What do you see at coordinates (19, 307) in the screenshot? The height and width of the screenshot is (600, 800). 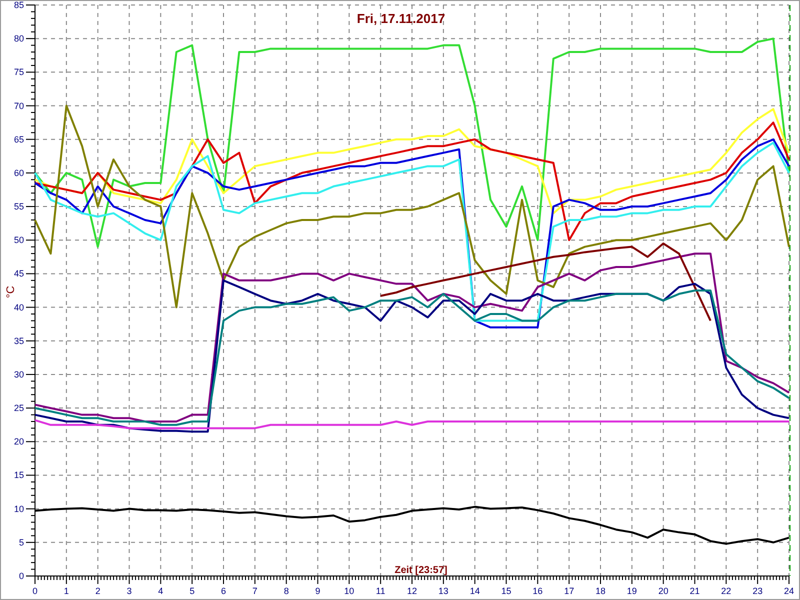 I see `axis-tick-label: 40` at bounding box center [19, 307].